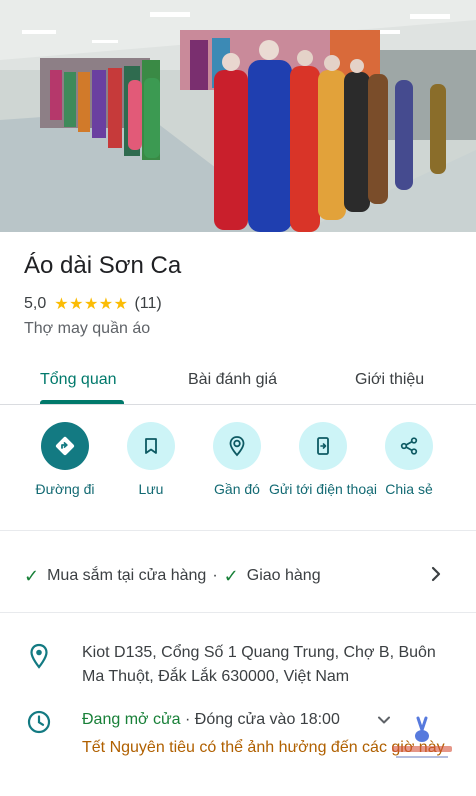 The width and height of the screenshot is (476, 796). Describe the element at coordinates (409, 489) in the screenshot. I see `share-label: Chia sẻ` at that location.